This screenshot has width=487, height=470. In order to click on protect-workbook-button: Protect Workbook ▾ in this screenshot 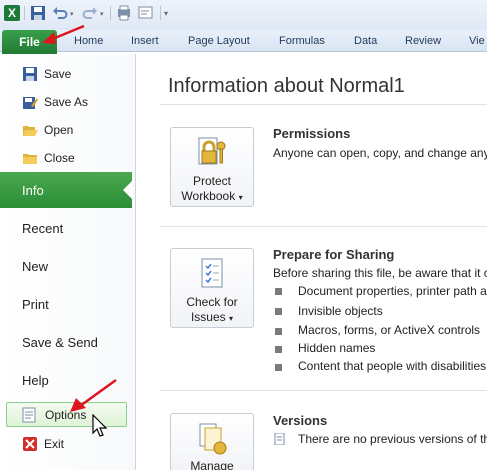, I will do `click(212, 167)`.